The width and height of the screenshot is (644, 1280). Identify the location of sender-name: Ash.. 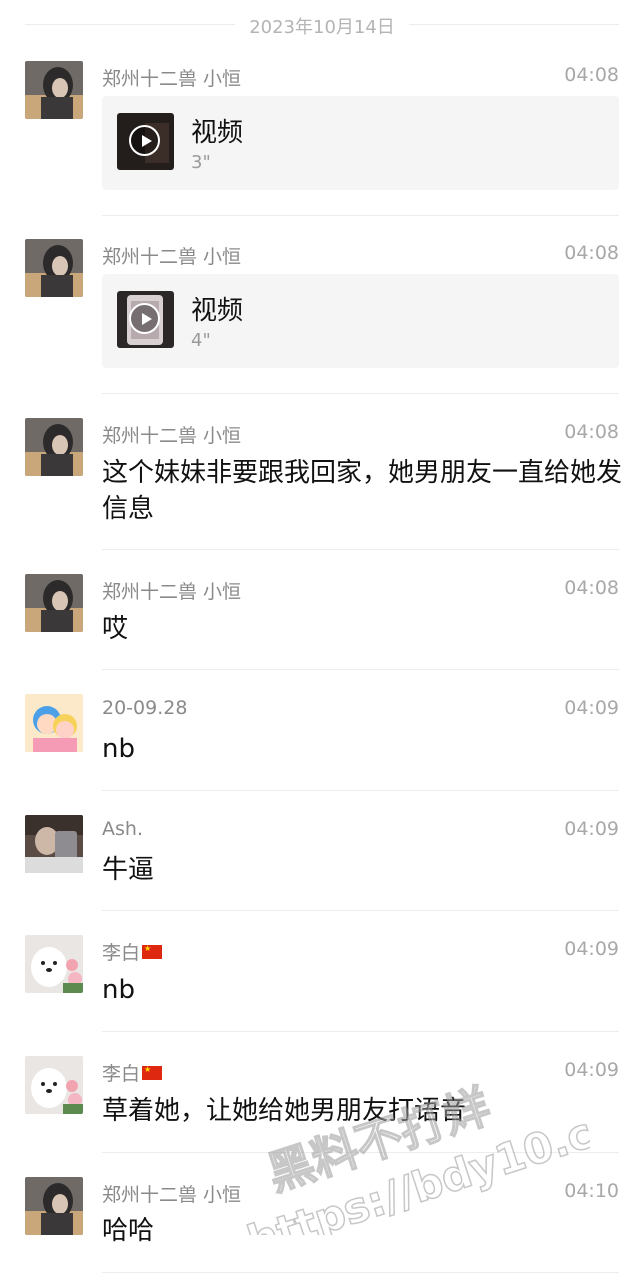
(122, 829).